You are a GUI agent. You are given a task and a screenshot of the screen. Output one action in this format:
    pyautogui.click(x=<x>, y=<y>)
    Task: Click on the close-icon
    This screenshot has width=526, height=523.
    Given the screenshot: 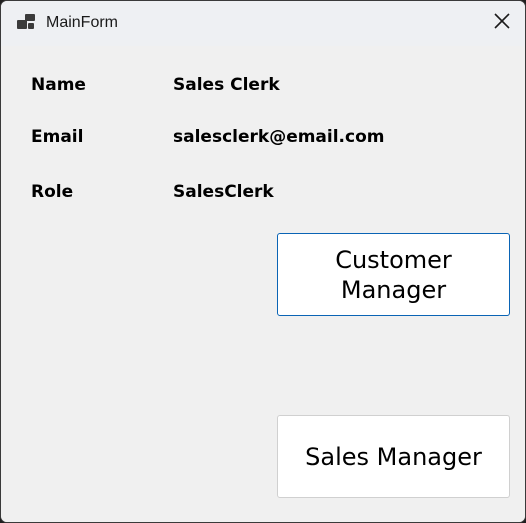 What is the action you would take?
    pyautogui.click(x=502, y=23)
    